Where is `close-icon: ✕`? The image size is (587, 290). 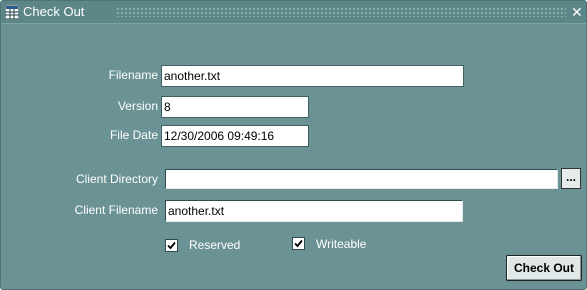
close-icon: ✕ is located at coordinates (577, 12).